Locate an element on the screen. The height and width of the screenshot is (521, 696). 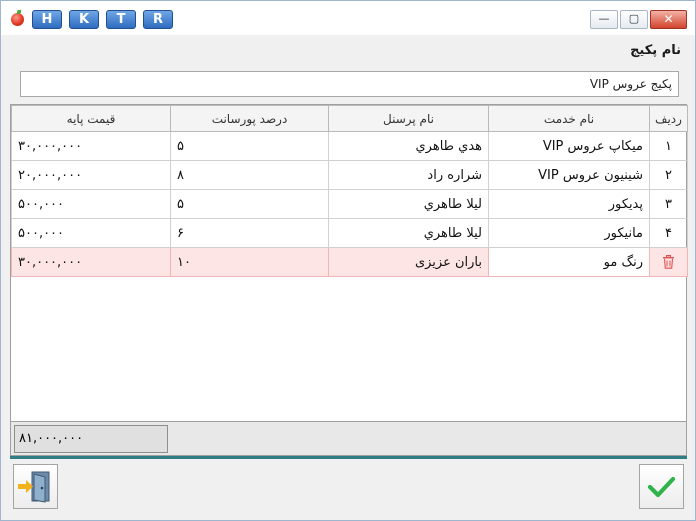
cell-staff: شراره راد is located at coordinates (408, 175).